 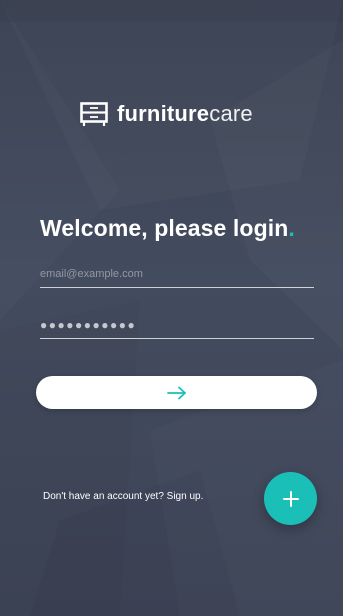 I want to click on arrow-right-icon, so click(x=176, y=393).